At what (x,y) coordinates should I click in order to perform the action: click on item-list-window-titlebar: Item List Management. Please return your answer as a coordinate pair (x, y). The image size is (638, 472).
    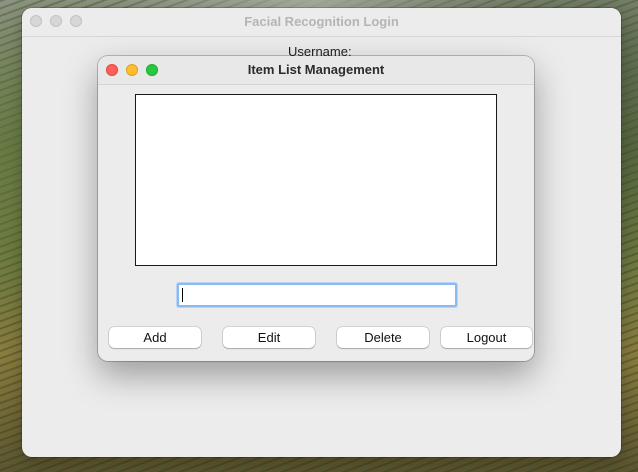
    Looking at the image, I should click on (316, 70).